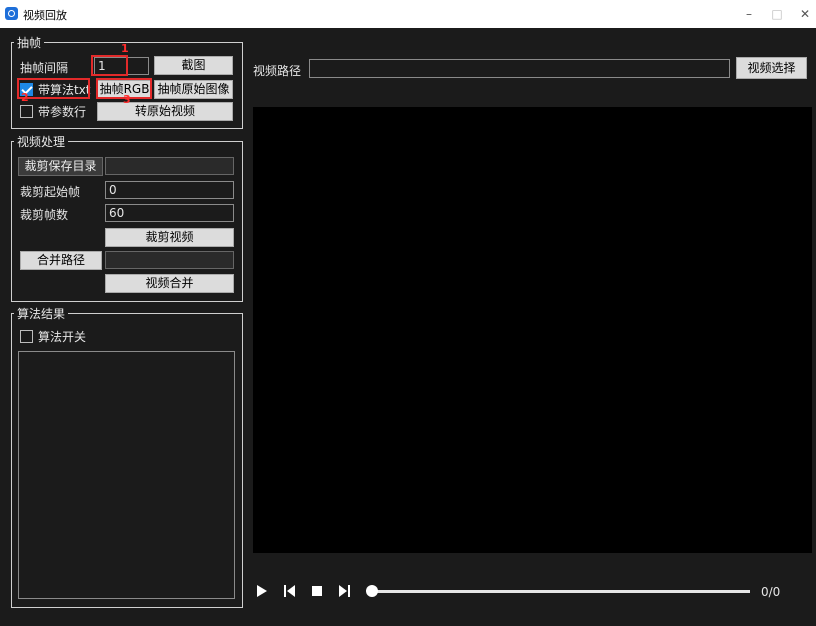  I want to click on crop-frames-label: 裁剪帧数, so click(44, 215).